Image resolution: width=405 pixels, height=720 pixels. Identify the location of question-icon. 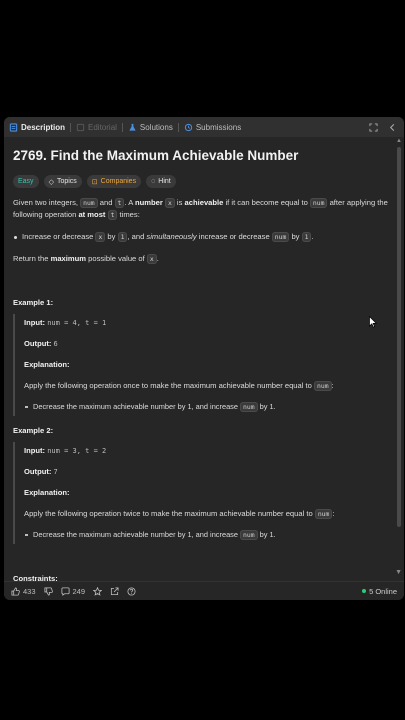
(131, 591).